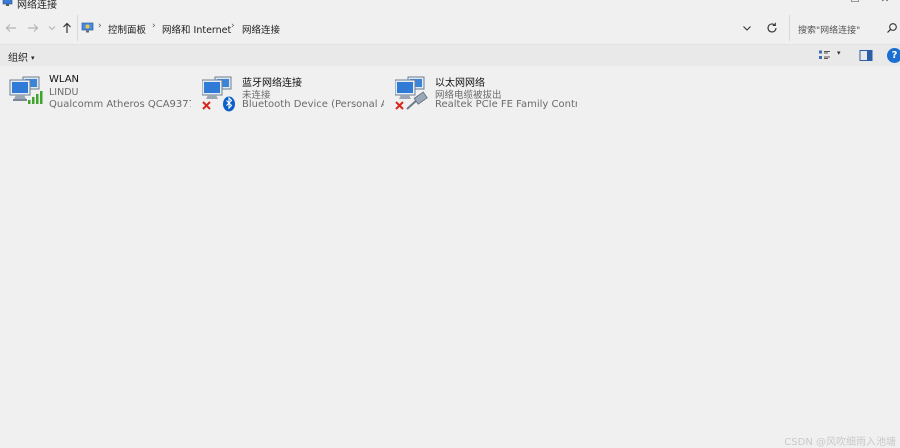  I want to click on up-button, so click(67, 28).